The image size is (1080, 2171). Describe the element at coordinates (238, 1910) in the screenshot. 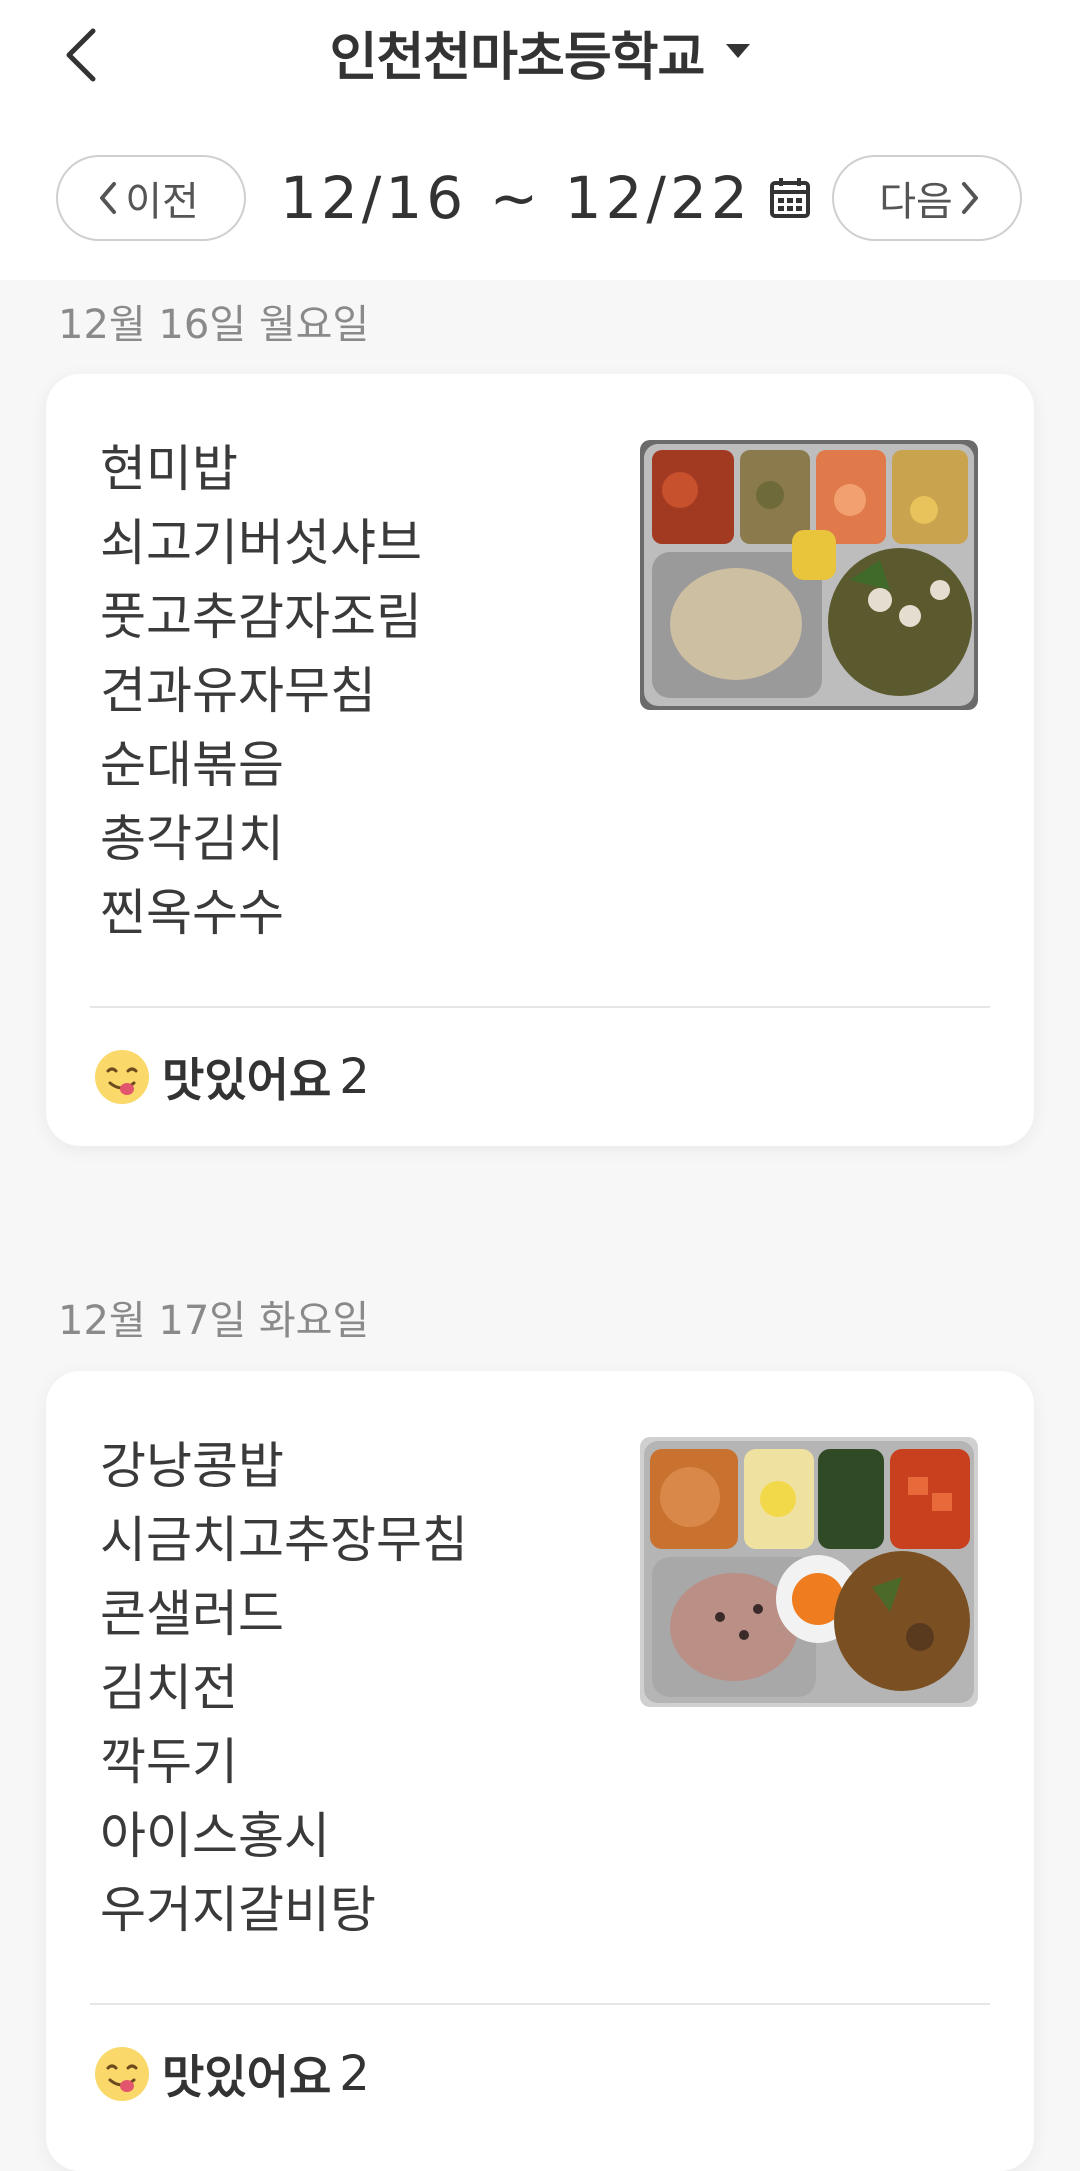

I see `menu-item: 우거지갈비탕` at that location.